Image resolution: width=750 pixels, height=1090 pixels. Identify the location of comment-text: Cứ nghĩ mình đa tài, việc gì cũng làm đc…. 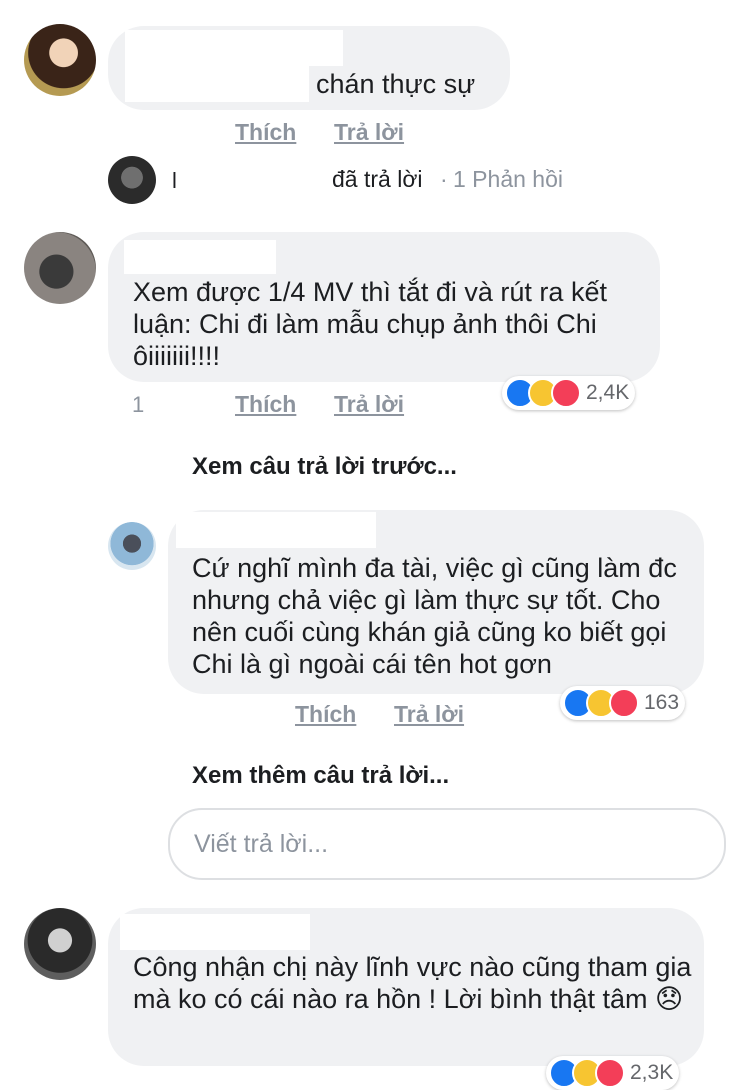
(434, 616).